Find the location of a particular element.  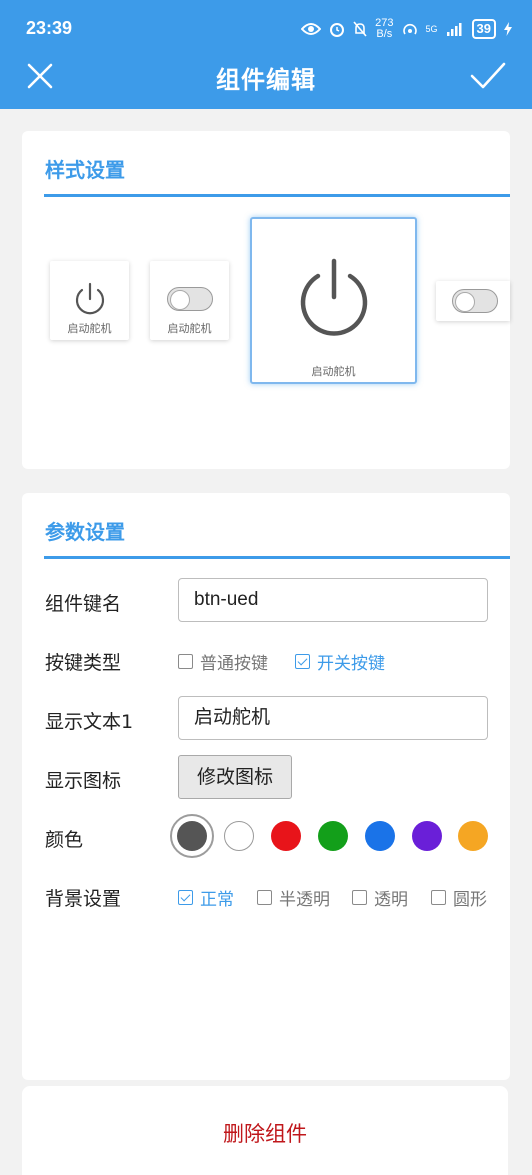

eye-icon is located at coordinates (311, 29).